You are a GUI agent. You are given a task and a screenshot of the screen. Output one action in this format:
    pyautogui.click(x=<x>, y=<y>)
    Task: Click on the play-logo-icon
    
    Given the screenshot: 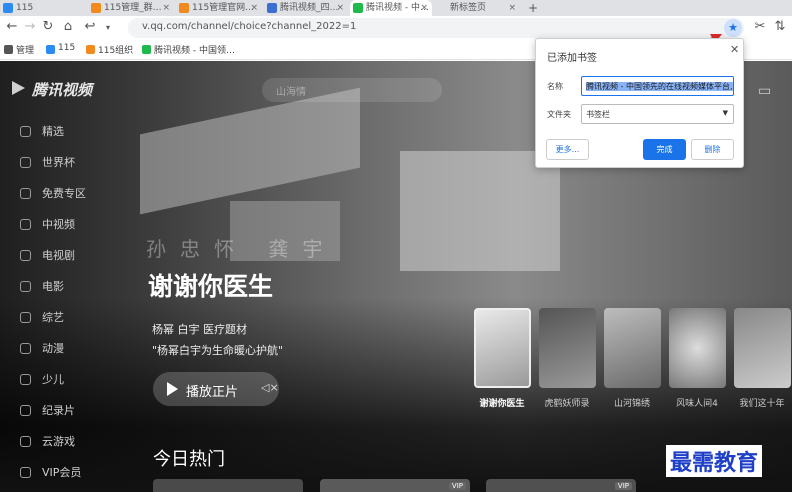 What is the action you would take?
    pyautogui.click(x=146, y=49)
    